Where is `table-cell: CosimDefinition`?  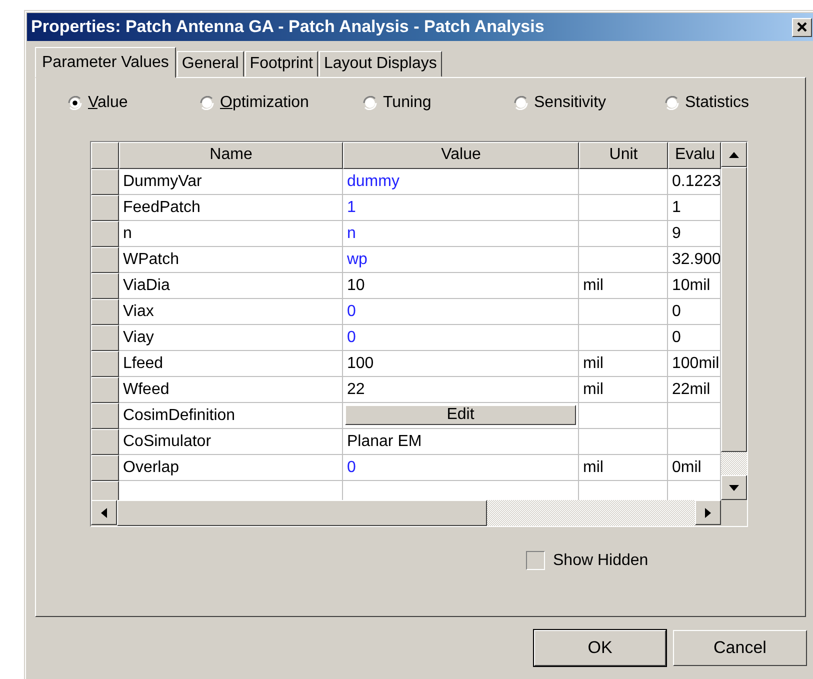 table-cell: CosimDefinition is located at coordinates (231, 416).